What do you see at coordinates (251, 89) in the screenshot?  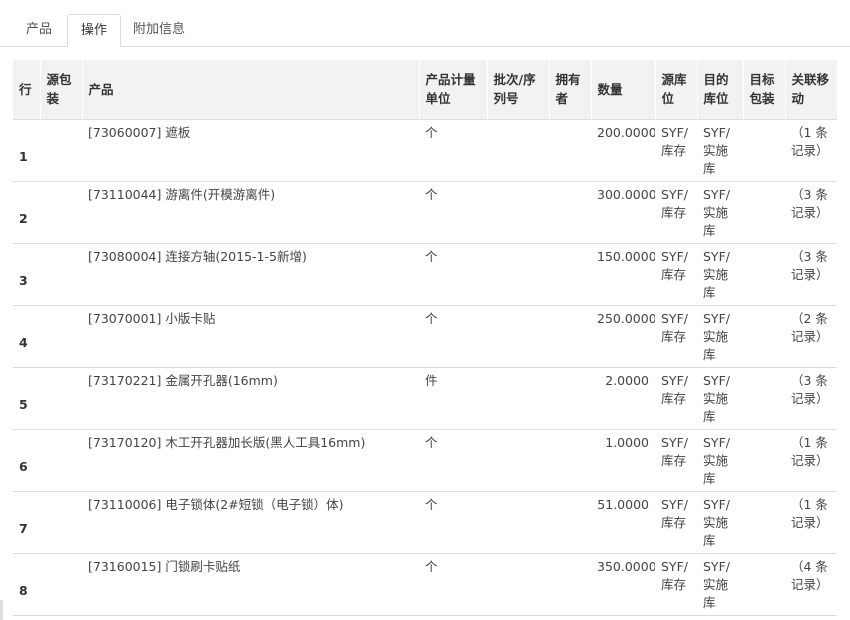 I see `column-header-product: 产品` at bounding box center [251, 89].